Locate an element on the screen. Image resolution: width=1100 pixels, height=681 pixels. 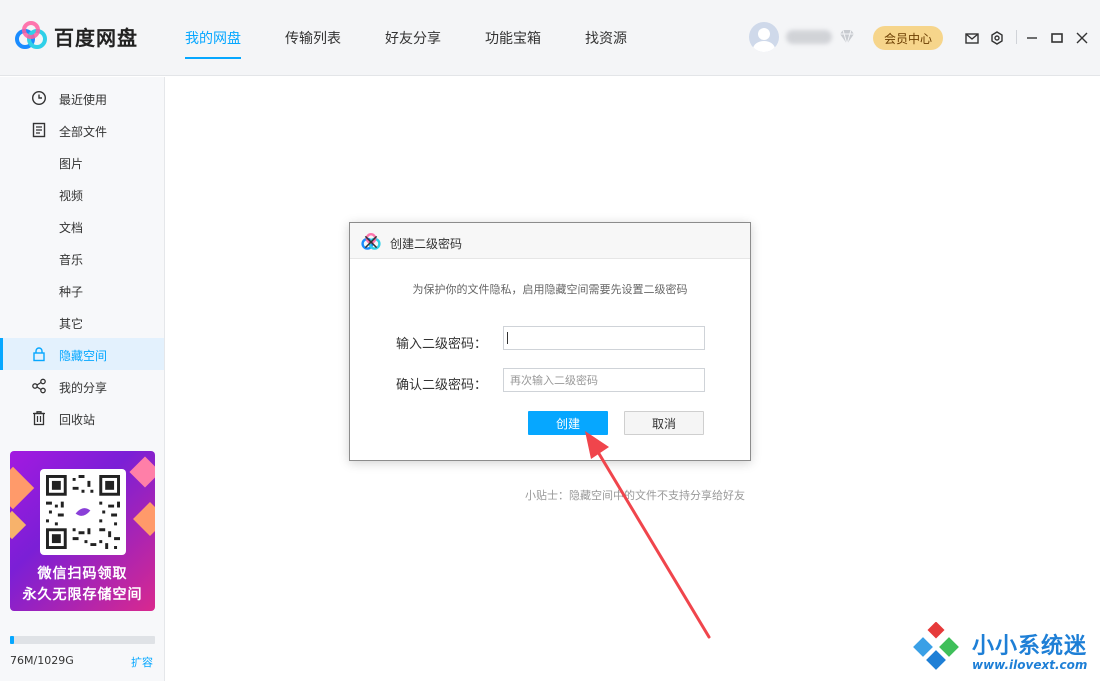
sidebar-item-recycle-bin: 回收站 is located at coordinates (82, 418).